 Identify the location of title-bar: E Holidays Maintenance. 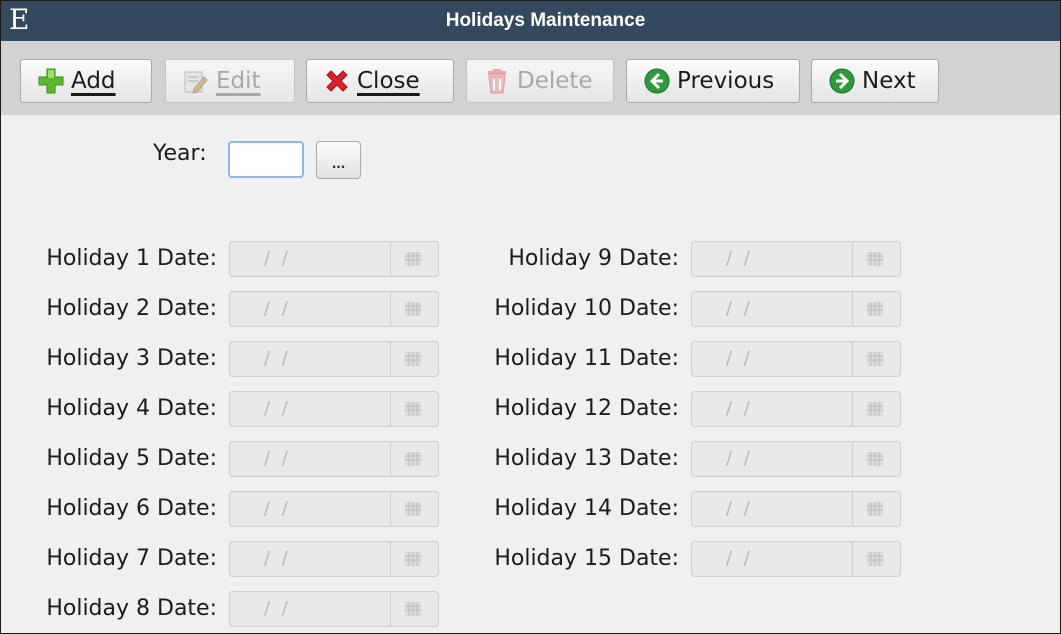
(530, 21).